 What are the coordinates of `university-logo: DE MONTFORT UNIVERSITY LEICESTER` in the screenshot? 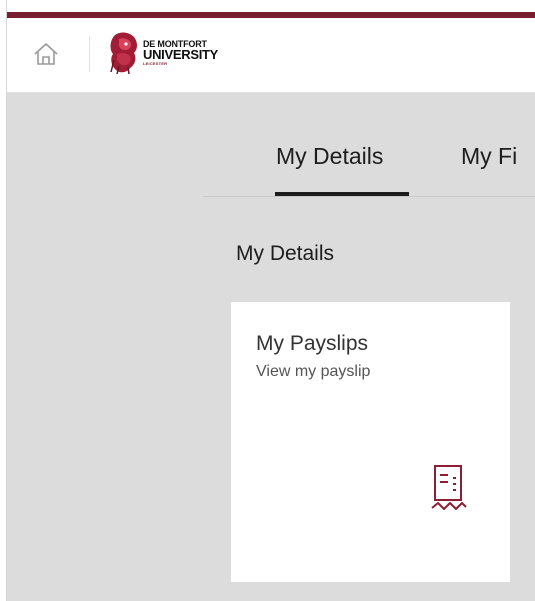 It's located at (162, 53).